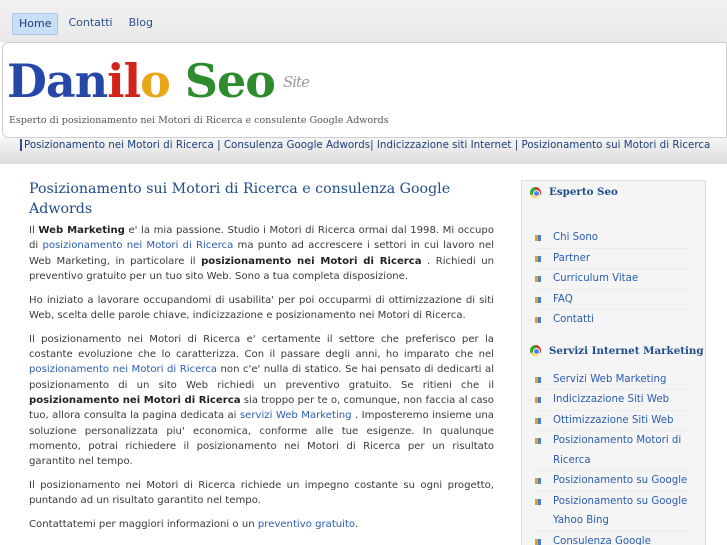 This screenshot has height=545, width=727. I want to click on list-item: Posizionamento su Google, so click(611, 481).